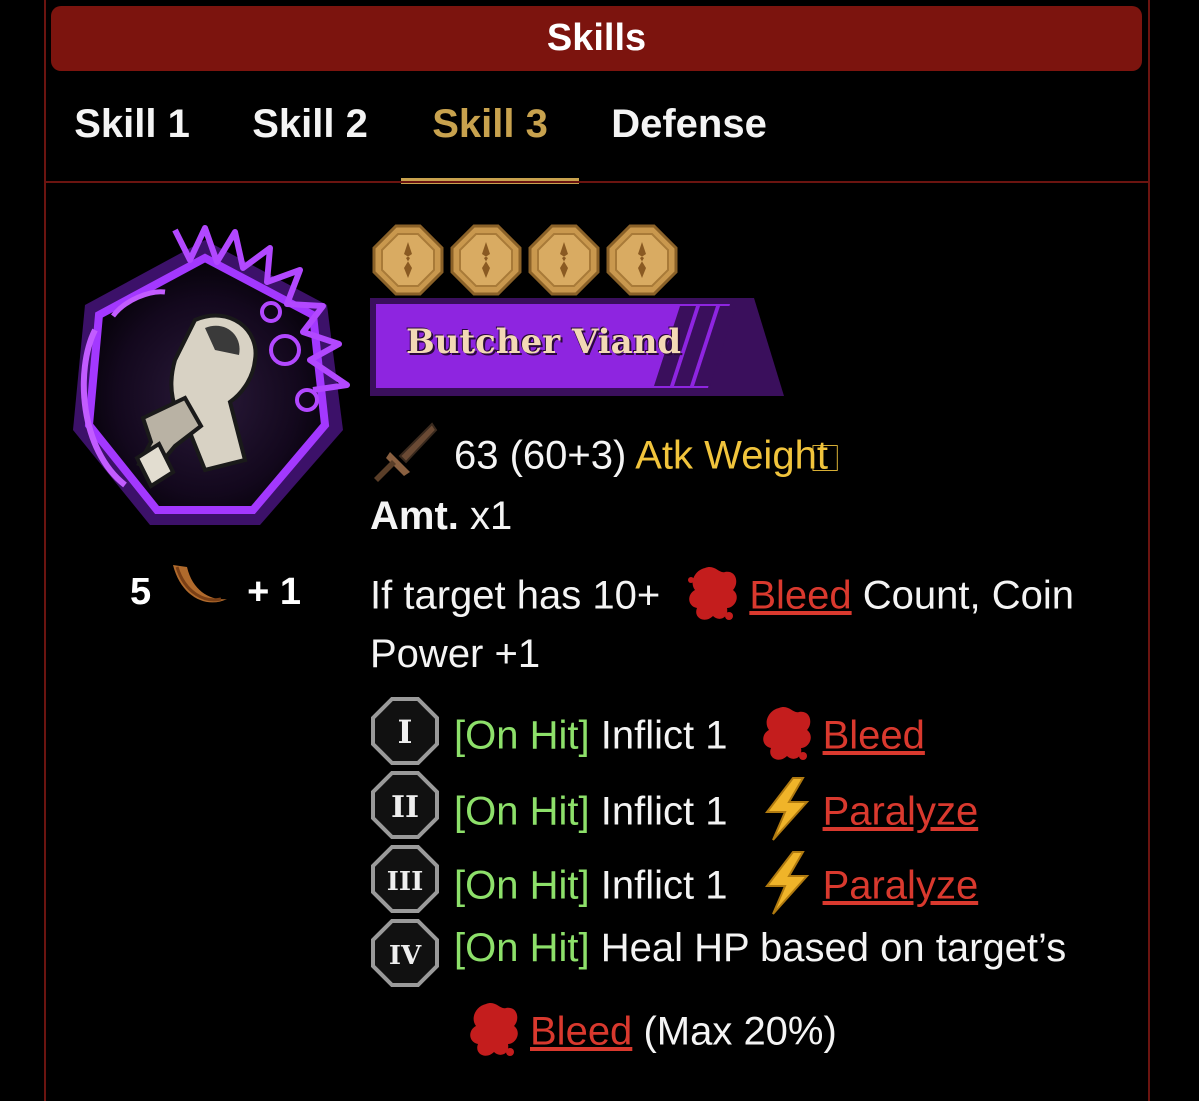 This screenshot has height=1101, width=1199. I want to click on coin-3-text: Inflict 1, so click(664, 885).